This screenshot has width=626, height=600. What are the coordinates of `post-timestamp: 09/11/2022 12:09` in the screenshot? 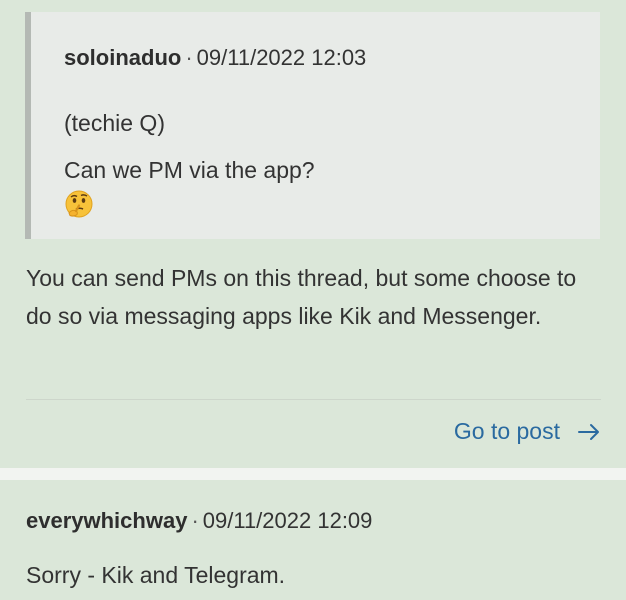 It's located at (287, 520).